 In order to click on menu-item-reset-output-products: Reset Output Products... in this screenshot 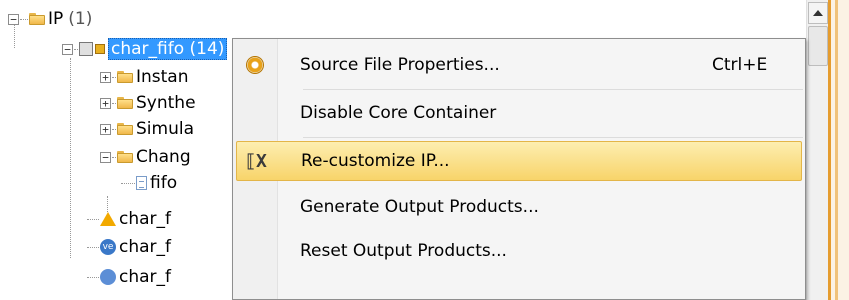, I will do `click(519, 251)`.